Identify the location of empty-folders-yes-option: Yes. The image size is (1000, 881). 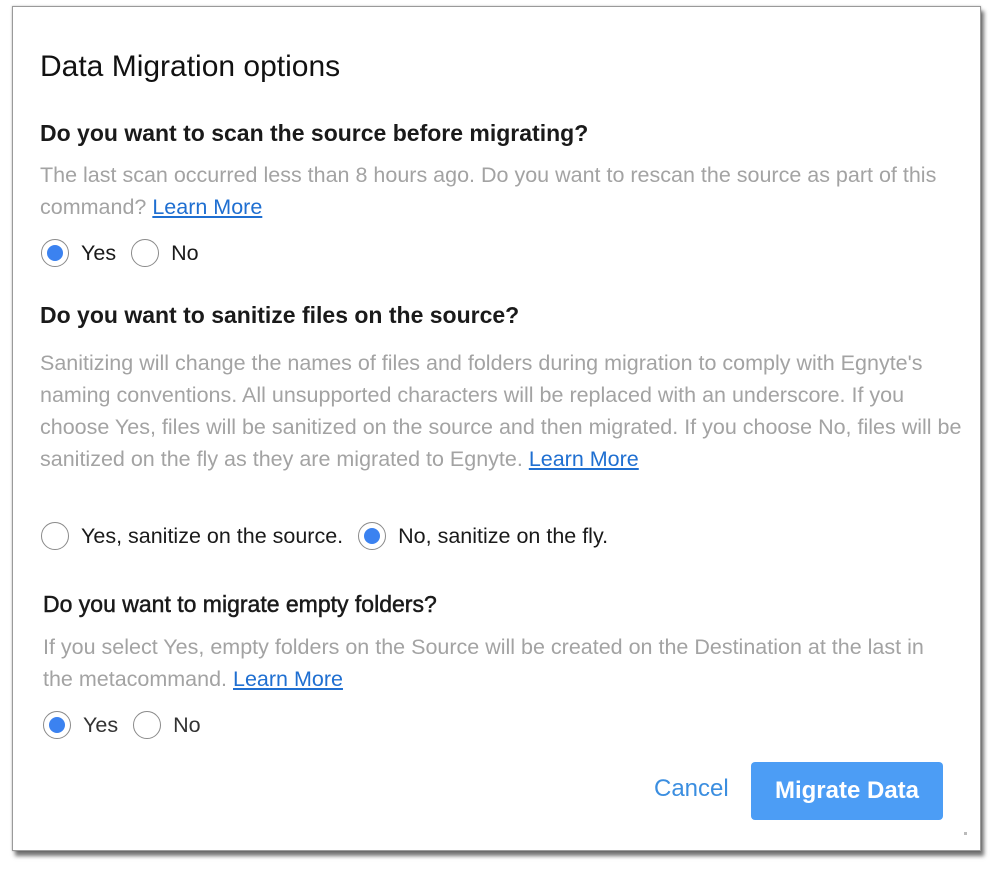
(88, 725).